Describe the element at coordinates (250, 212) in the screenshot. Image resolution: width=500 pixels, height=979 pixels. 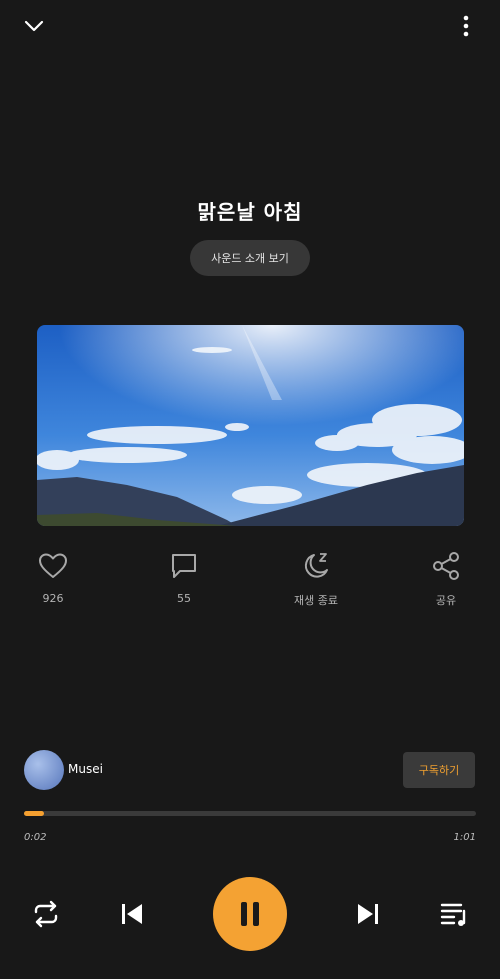
I see `track-title: 맑은날 아침` at that location.